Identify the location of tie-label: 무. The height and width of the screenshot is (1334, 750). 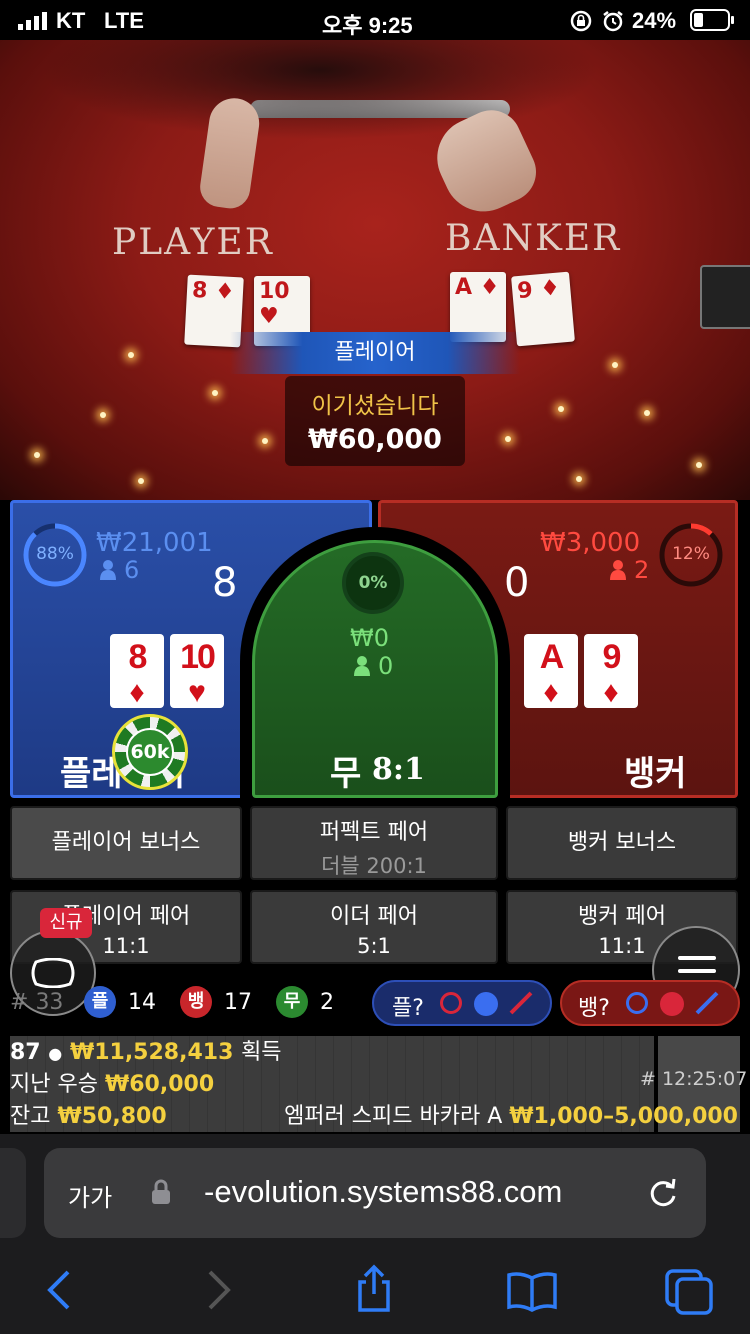
(346, 774).